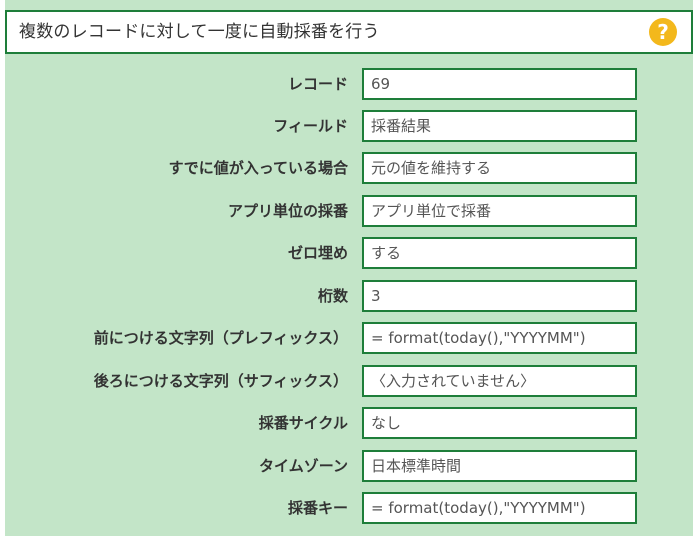 The width and height of the screenshot is (698, 542). I want to click on field-timezone: 日本標準時間, so click(499, 466).